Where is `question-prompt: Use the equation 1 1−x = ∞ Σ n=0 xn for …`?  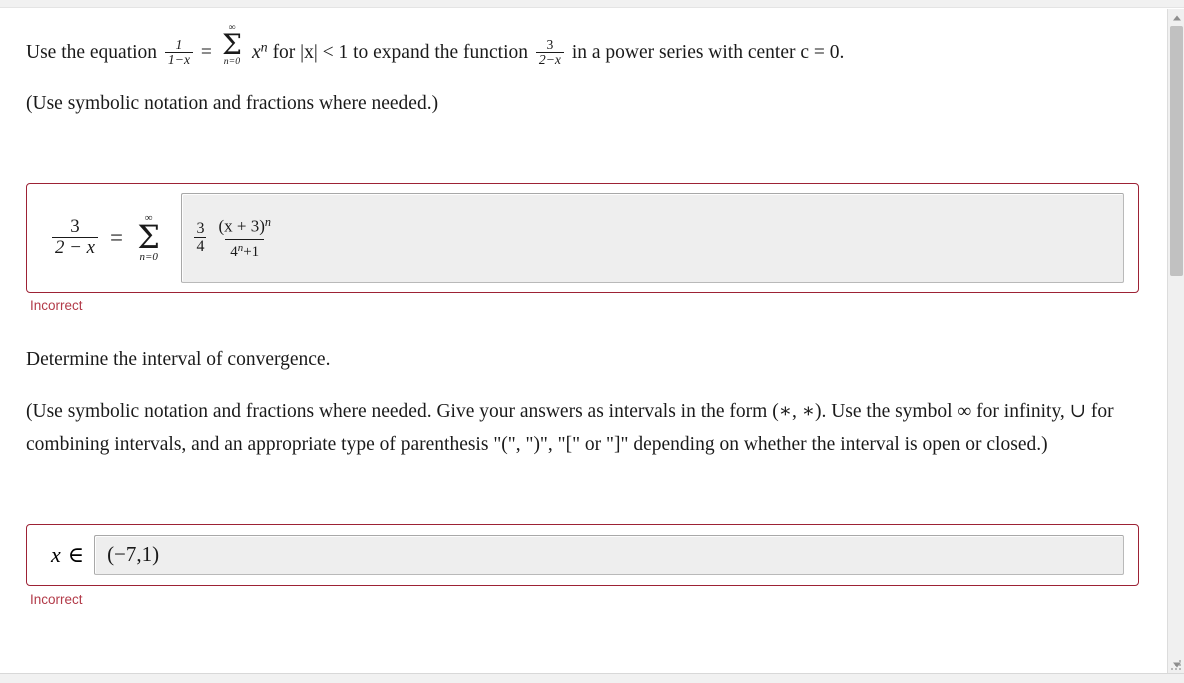 question-prompt: Use the equation 1 1−x = ∞ Σ n=0 xn for … is located at coordinates (578, 46).